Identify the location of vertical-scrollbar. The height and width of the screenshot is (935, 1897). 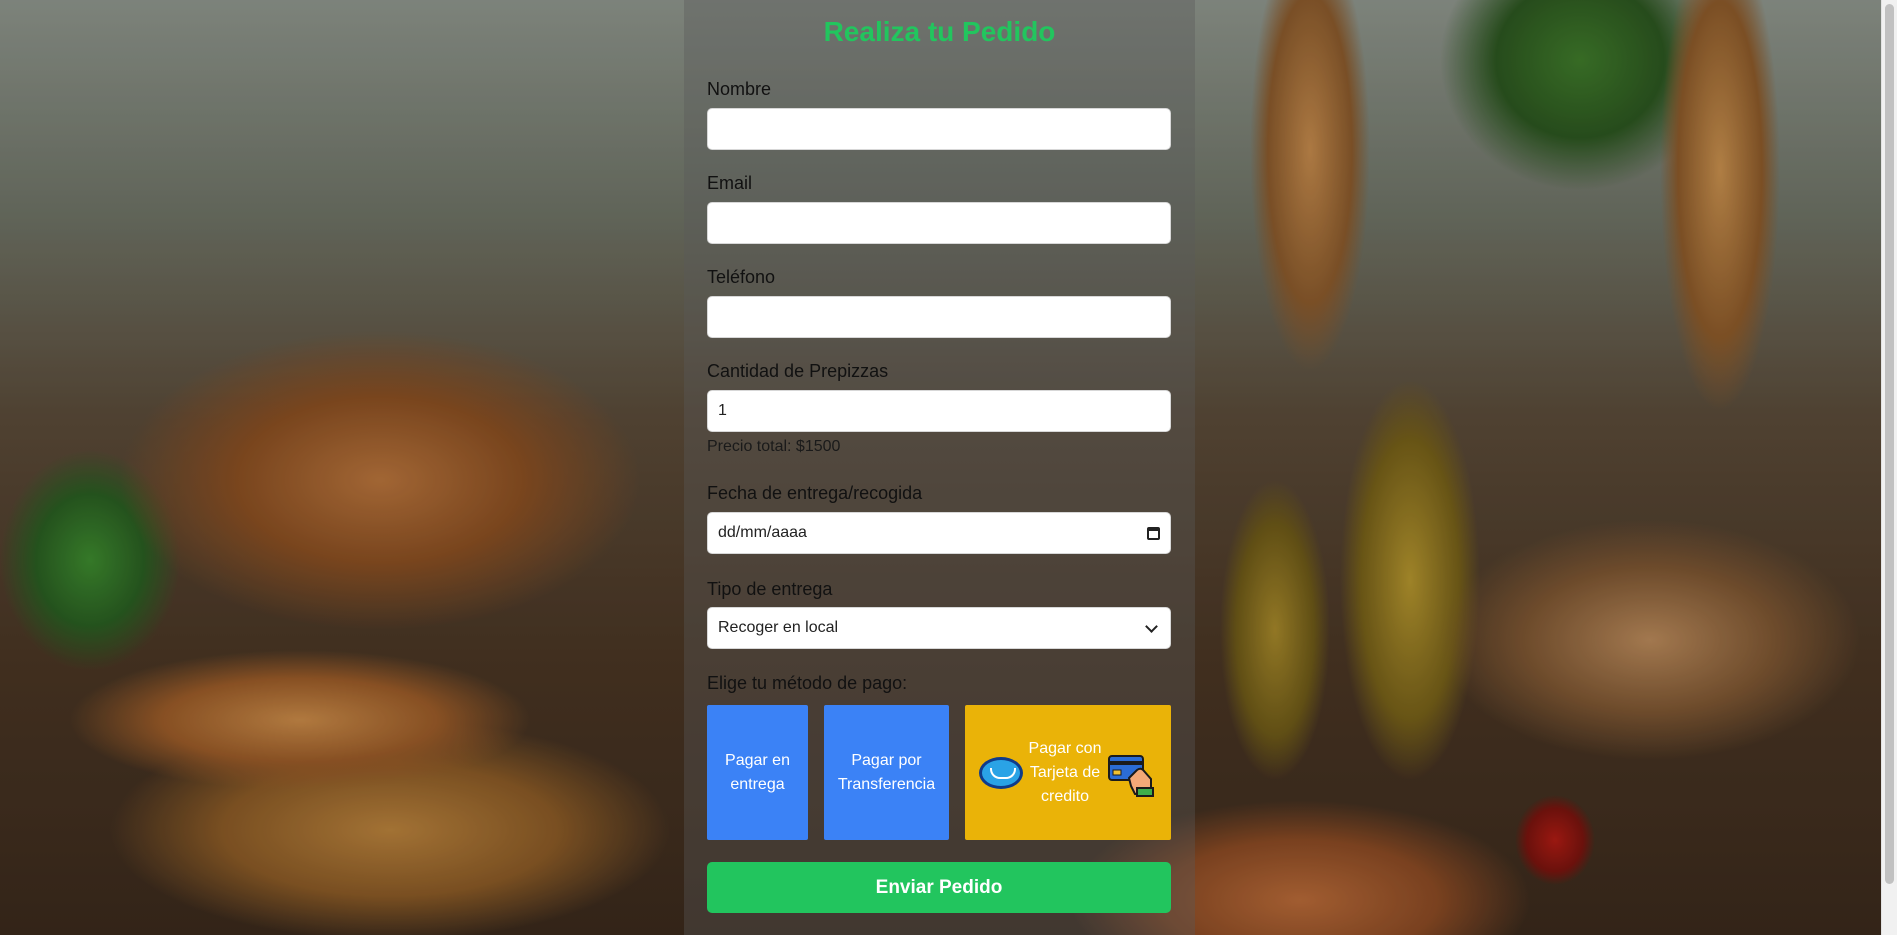
(1889, 467).